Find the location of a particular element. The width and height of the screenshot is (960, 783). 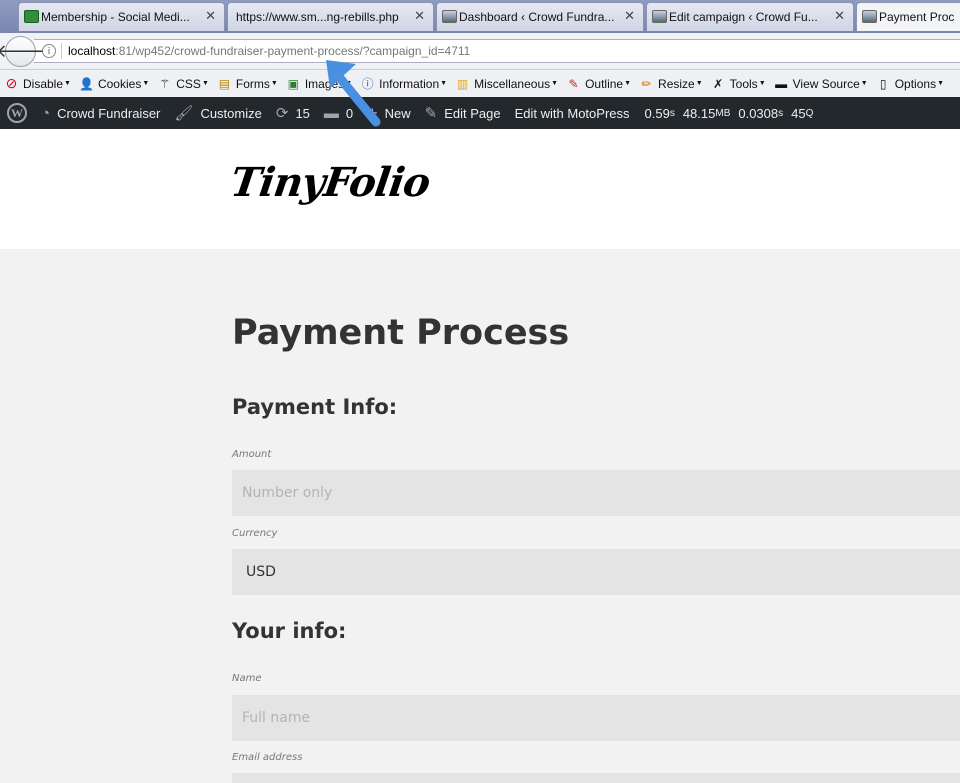

url-divider is located at coordinates (61, 51).